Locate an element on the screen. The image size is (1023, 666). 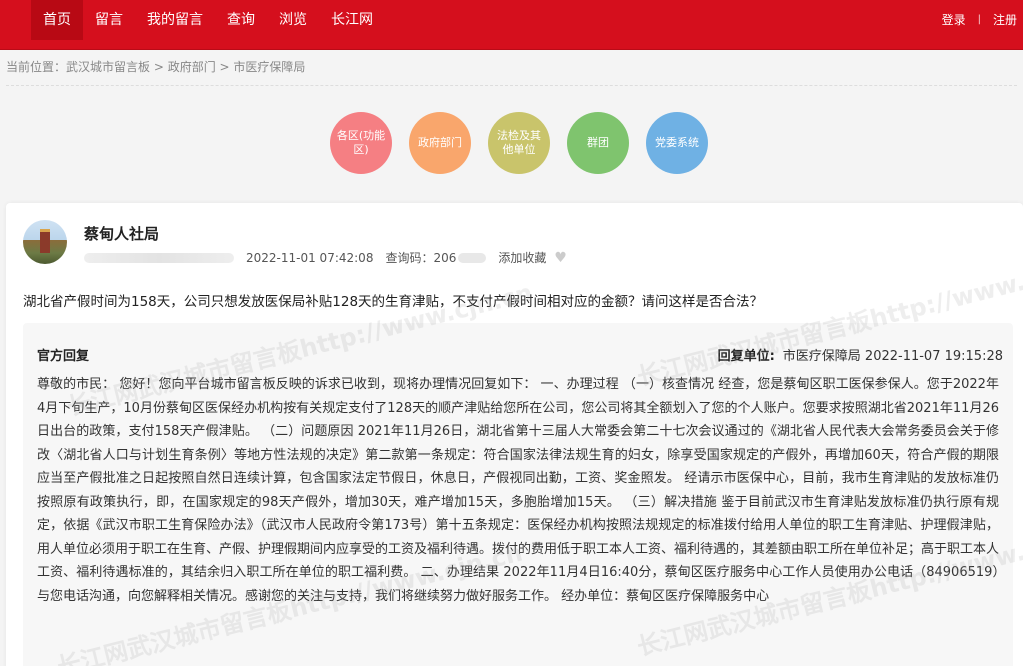
query-code-value: 206 is located at coordinates (445, 257).